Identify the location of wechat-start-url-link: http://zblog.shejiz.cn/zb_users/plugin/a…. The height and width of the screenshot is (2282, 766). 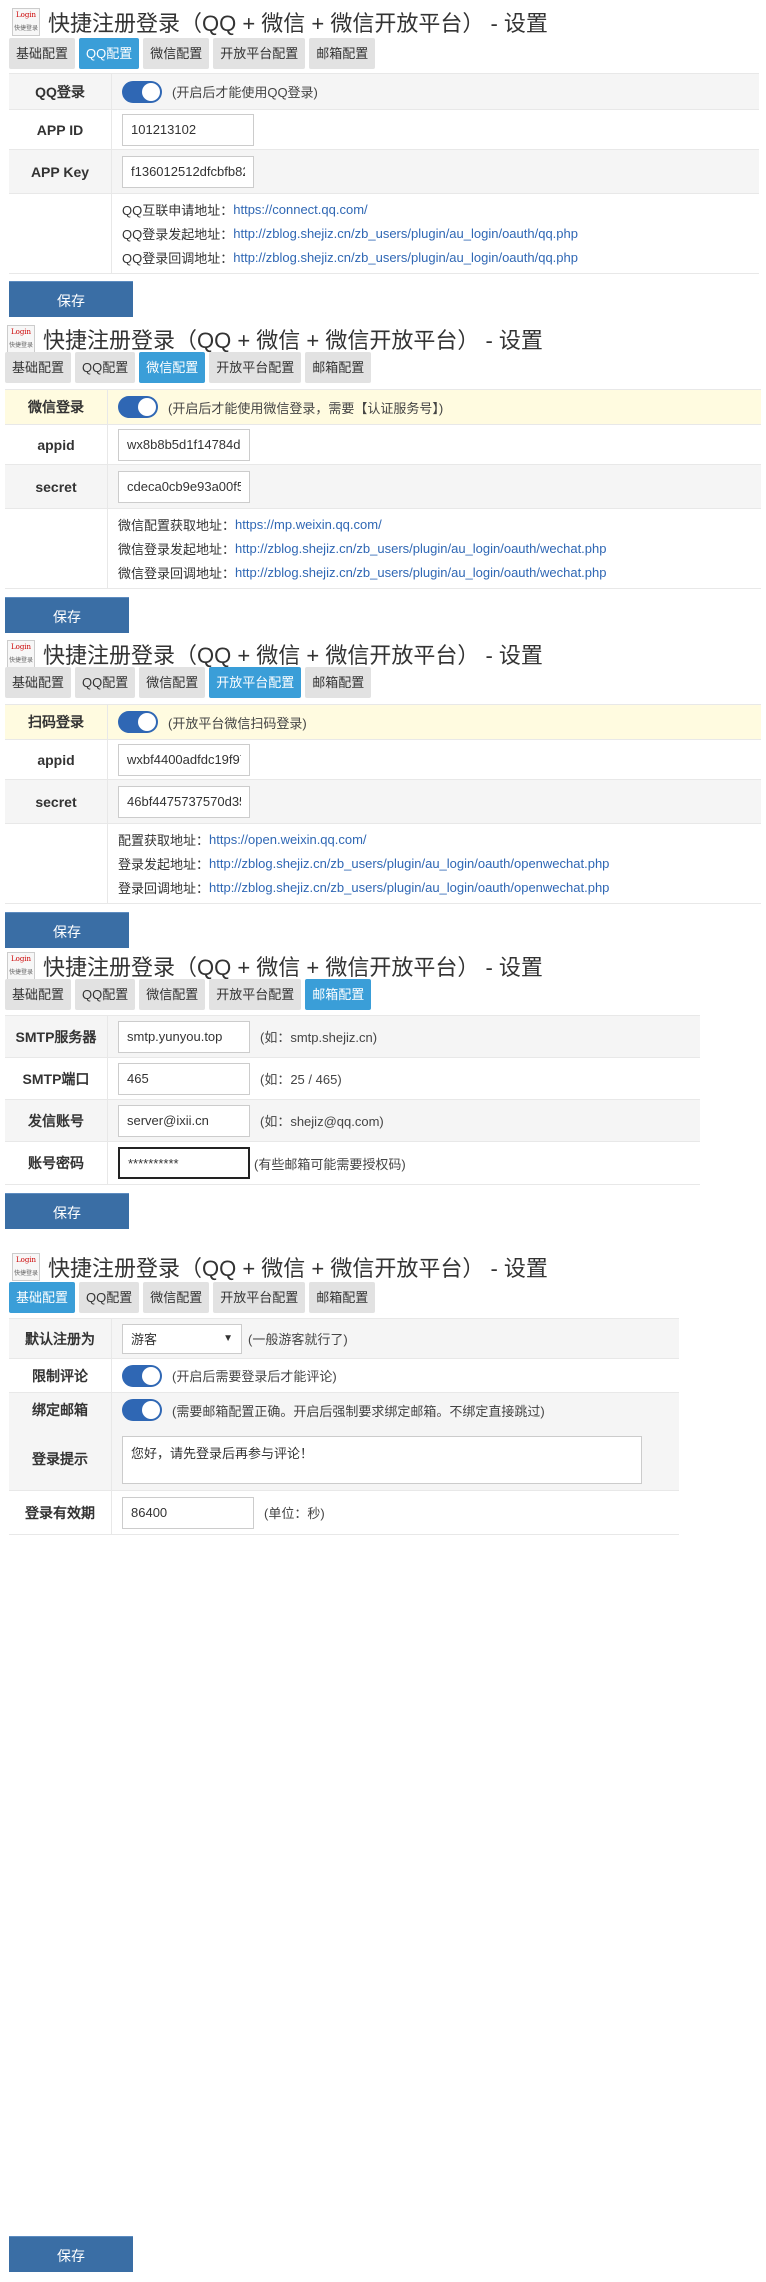
(420, 548).